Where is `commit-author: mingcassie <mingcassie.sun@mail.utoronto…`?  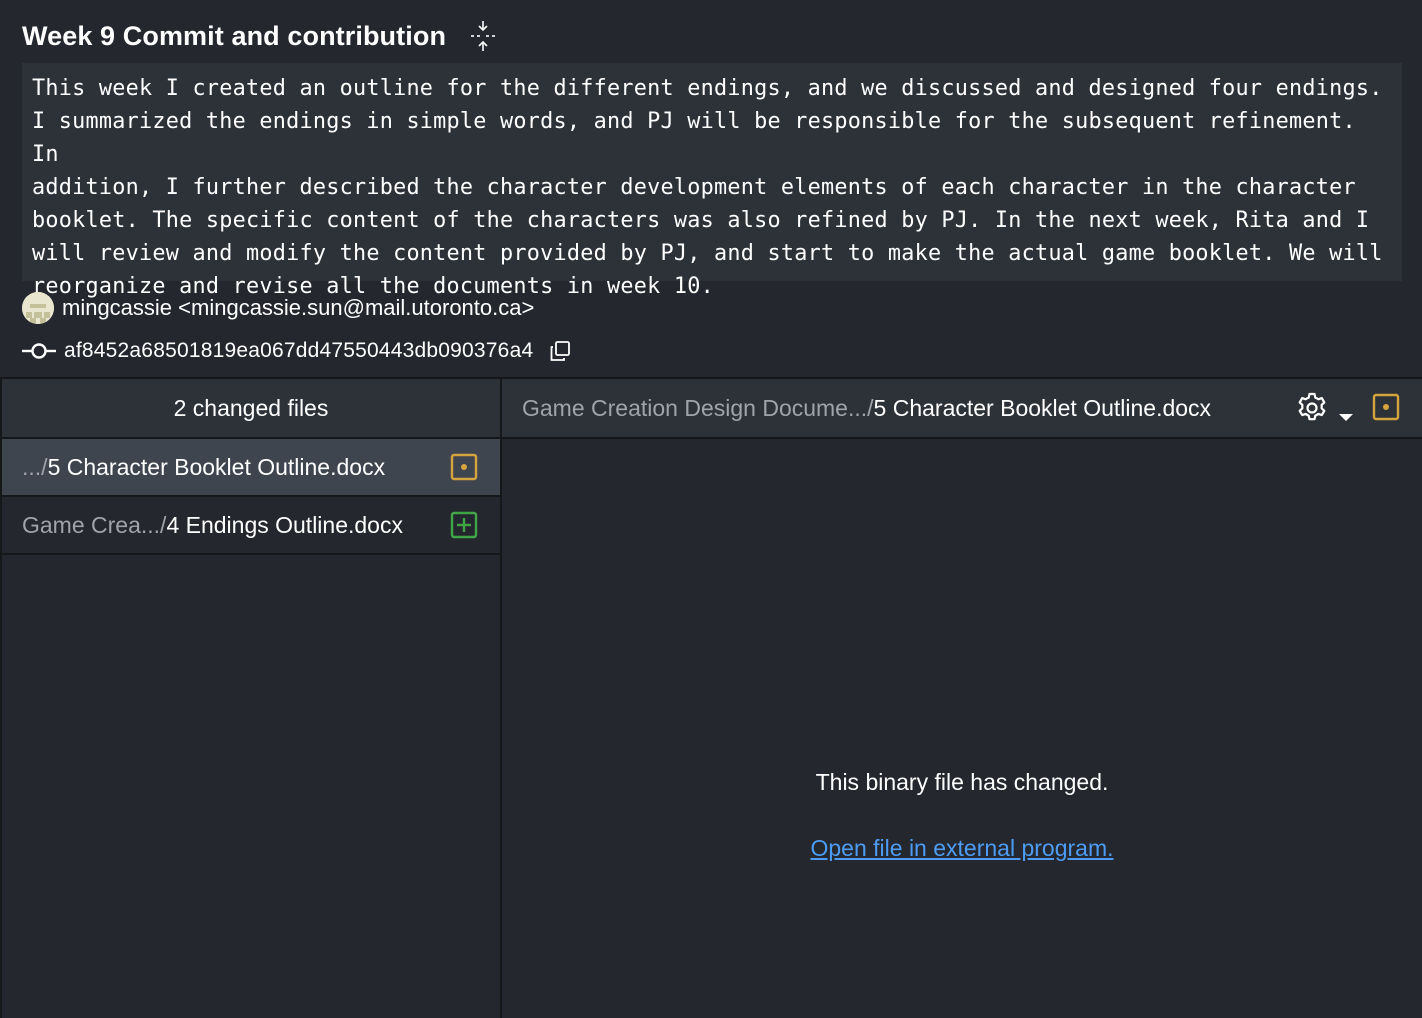
commit-author: mingcassie <mingcassie.sun@mail.utoronto… is located at coordinates (298, 307).